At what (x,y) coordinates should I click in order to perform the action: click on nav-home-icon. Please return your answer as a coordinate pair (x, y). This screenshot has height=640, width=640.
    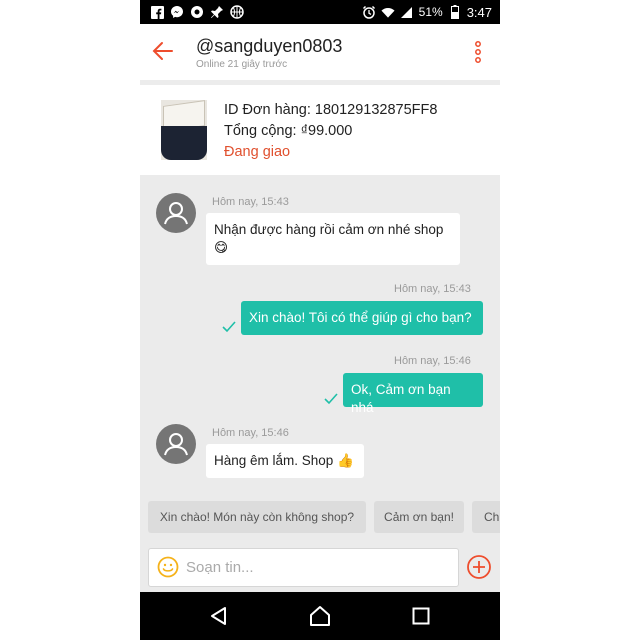
    Looking at the image, I should click on (320, 616).